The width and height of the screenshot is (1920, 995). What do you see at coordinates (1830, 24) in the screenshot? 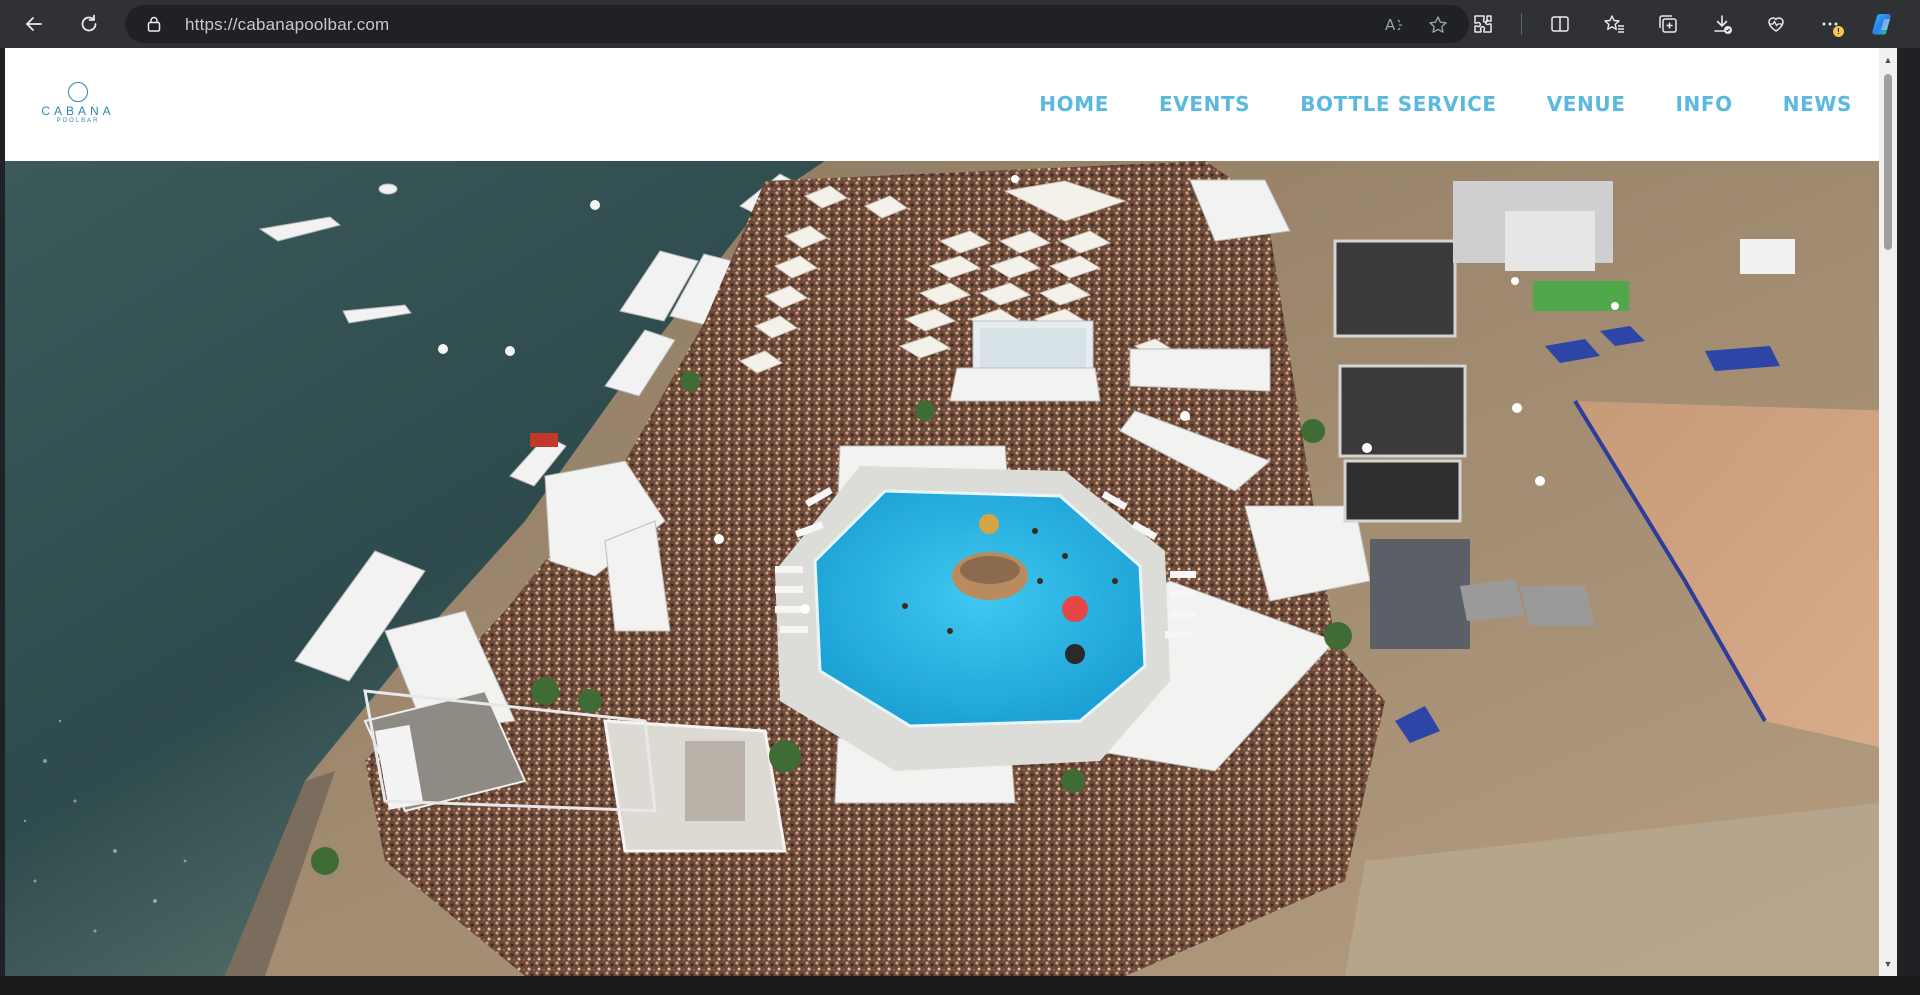
I see `more-icon: !` at bounding box center [1830, 24].